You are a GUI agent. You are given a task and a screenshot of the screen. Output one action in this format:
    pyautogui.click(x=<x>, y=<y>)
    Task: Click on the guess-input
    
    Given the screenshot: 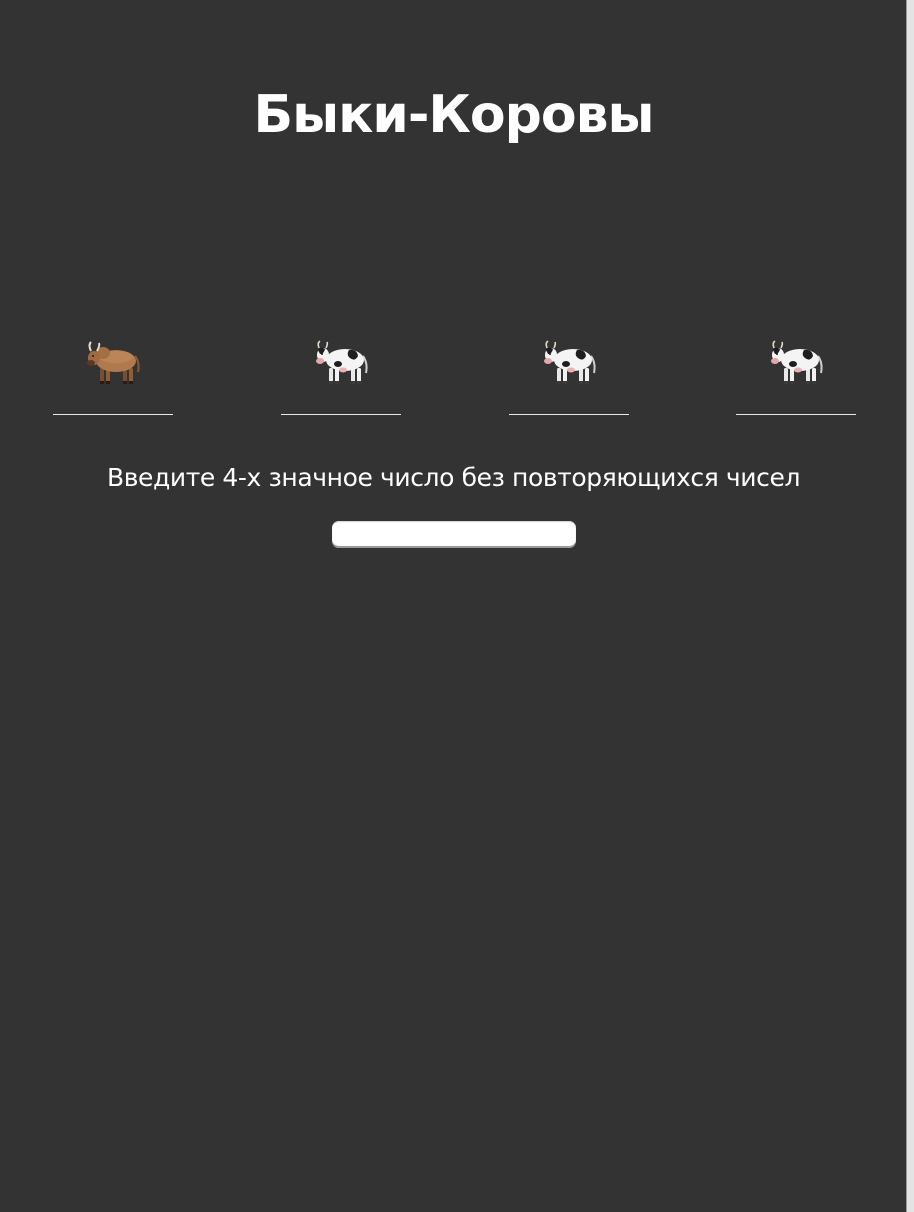 What is the action you would take?
    pyautogui.click(x=454, y=534)
    